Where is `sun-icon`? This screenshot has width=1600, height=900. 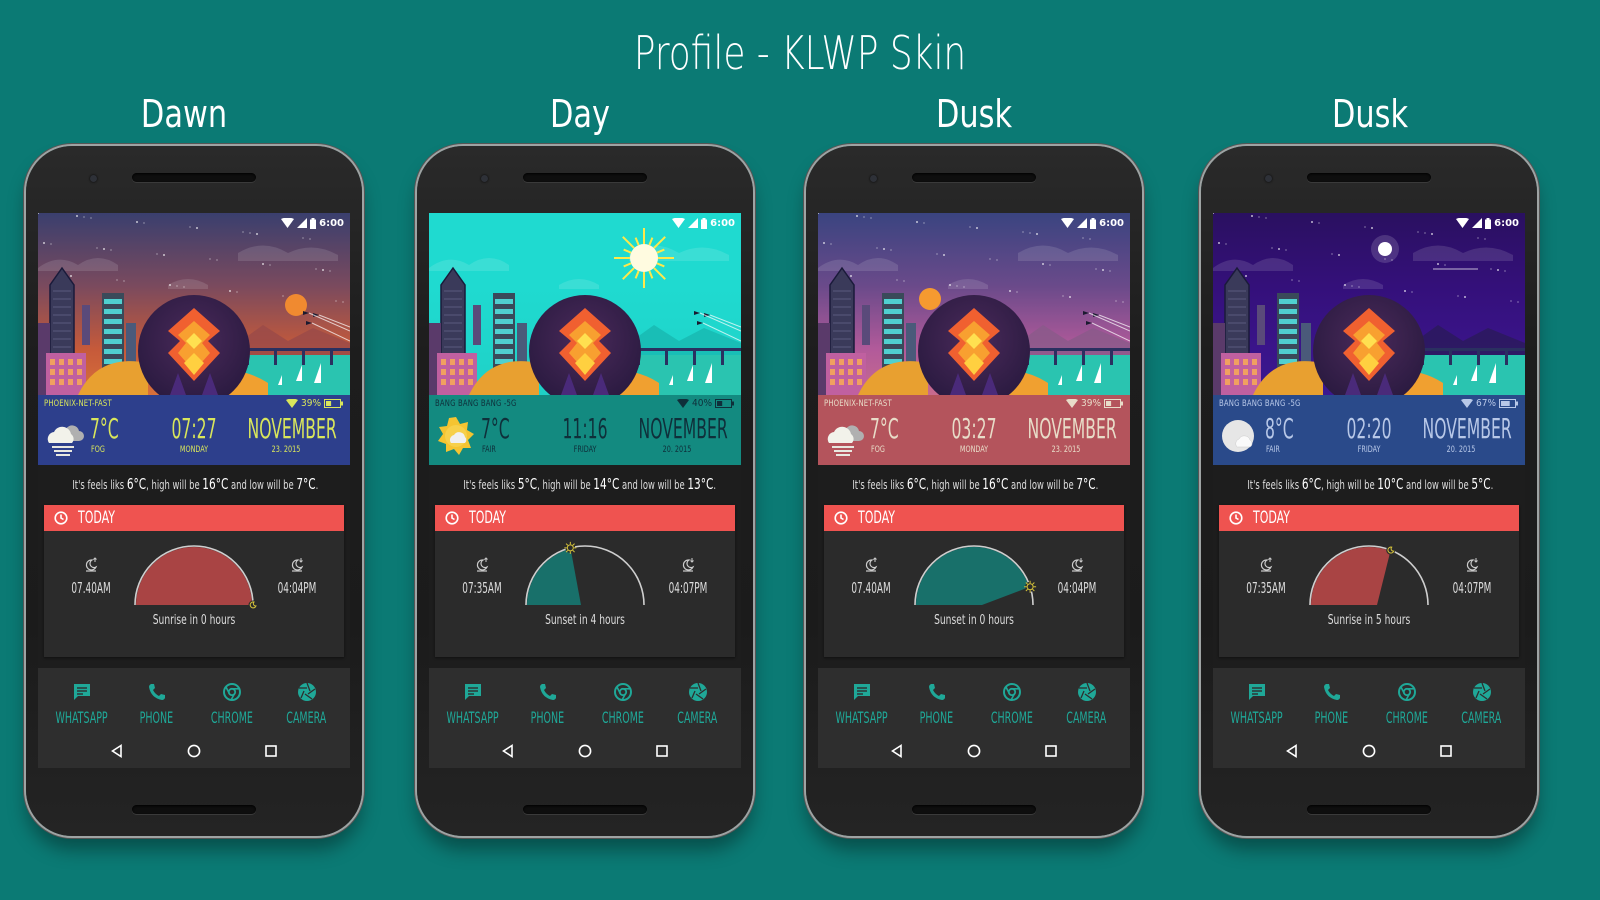
sun-icon is located at coordinates (644, 258).